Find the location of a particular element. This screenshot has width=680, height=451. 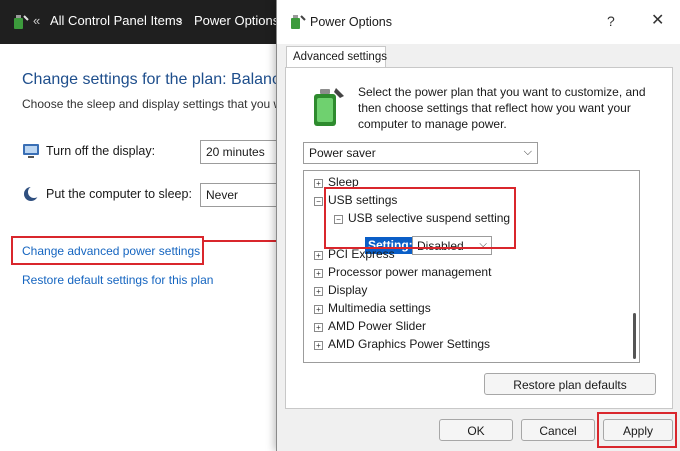

collapse-minus-icon: − is located at coordinates (318, 201).